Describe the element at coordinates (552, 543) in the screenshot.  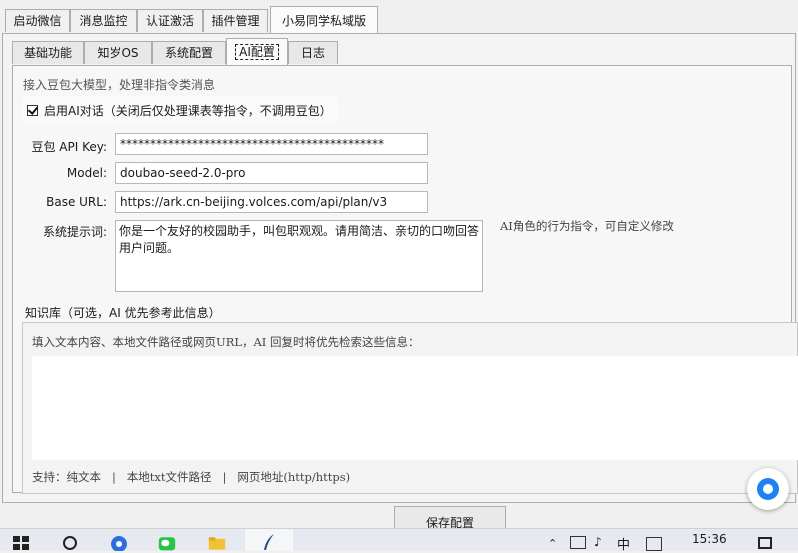
I see `tray-chevron-icon: ⌃` at that location.